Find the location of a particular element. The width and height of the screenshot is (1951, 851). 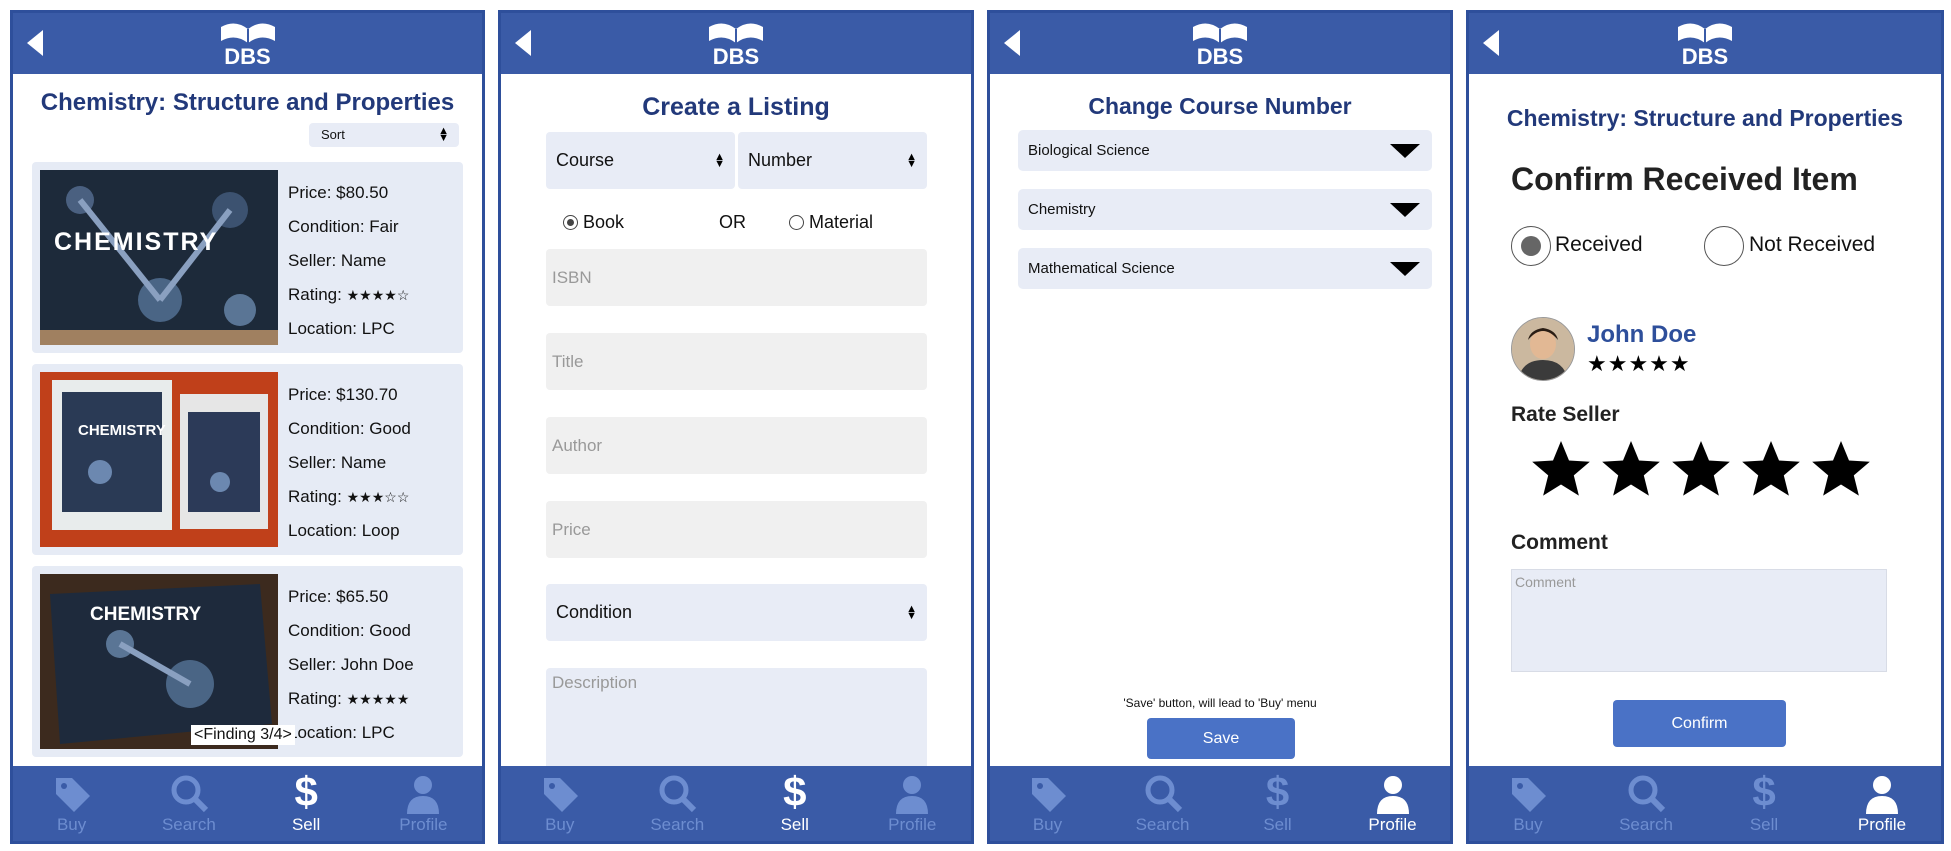

rating-stars: ★★★☆☆ is located at coordinates (378, 497).